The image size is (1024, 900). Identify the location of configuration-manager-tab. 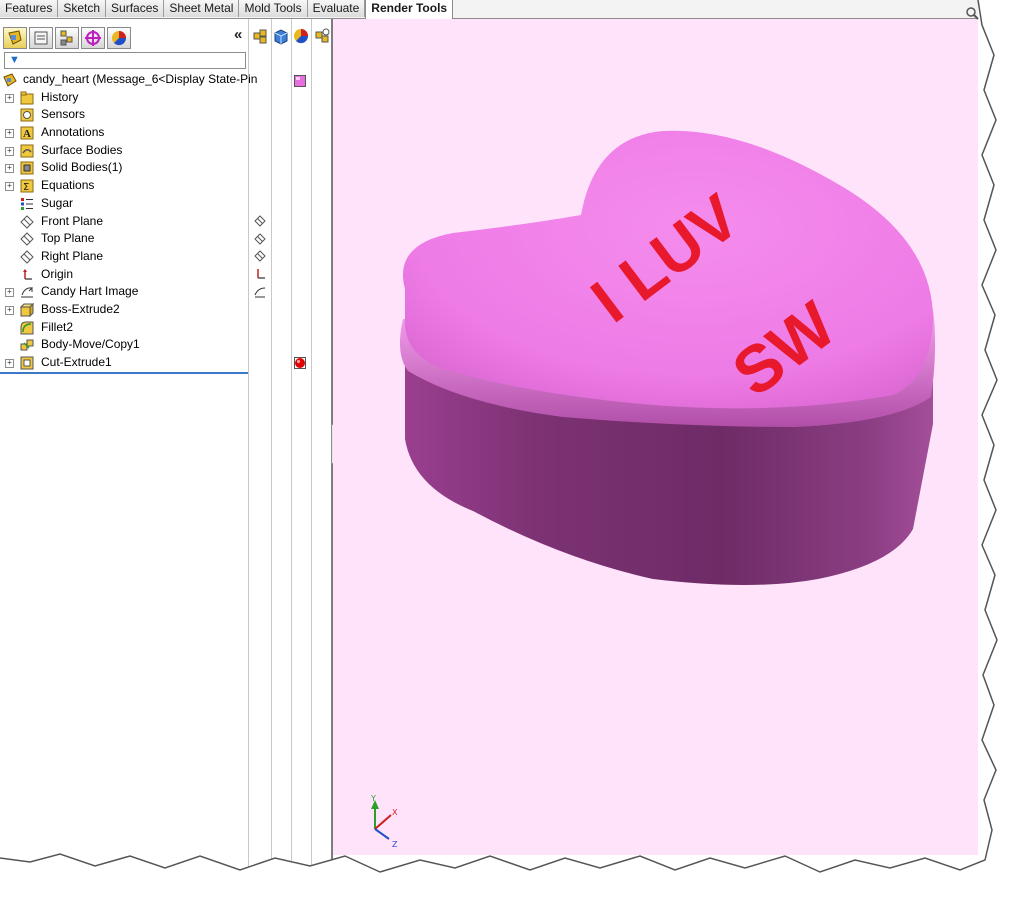
(67, 38).